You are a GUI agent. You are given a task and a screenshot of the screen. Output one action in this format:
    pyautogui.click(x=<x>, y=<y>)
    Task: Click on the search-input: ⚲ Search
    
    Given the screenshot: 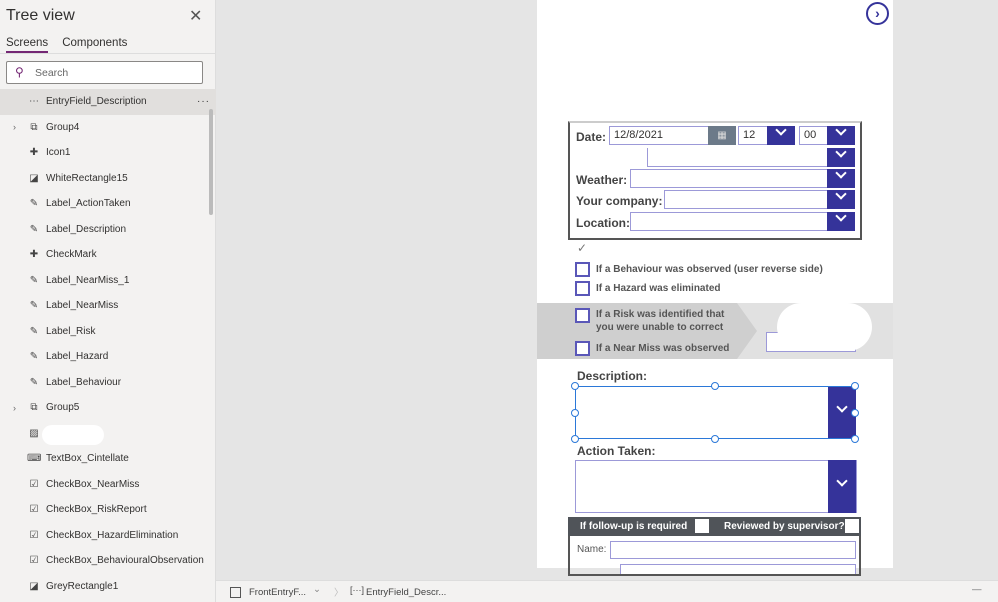 What is the action you would take?
    pyautogui.click(x=104, y=72)
    